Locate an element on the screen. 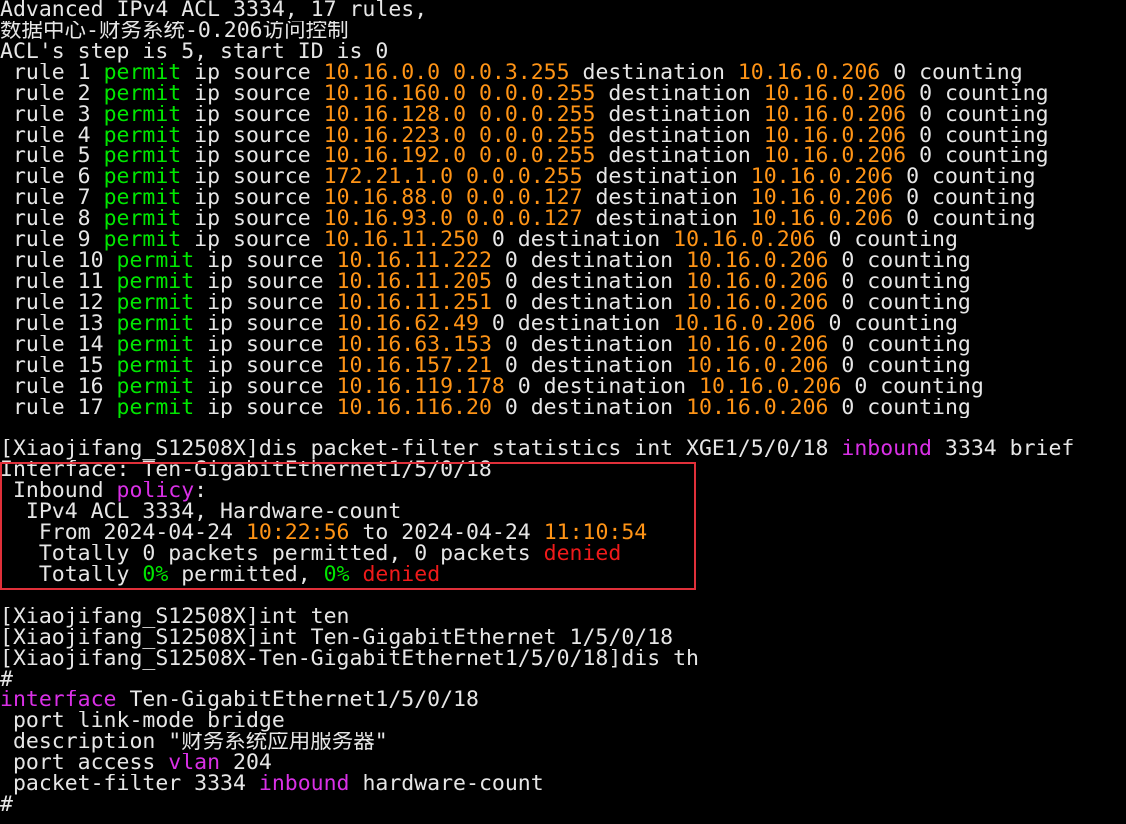  terminal-text-segment: rule 8 is located at coordinates (52, 220).